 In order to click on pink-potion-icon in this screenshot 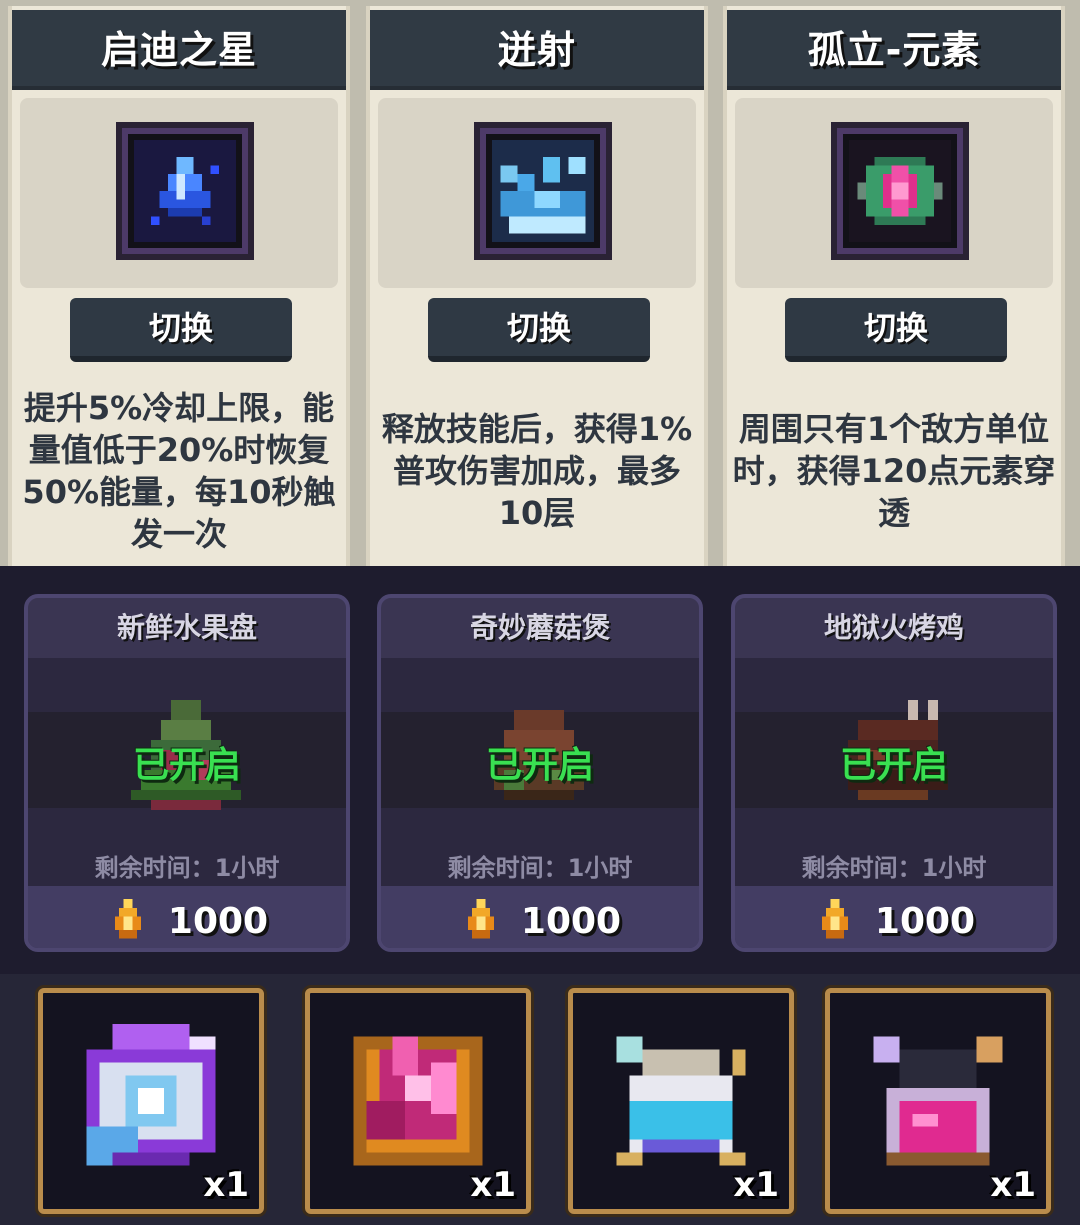, I will do `click(938, 1101)`.